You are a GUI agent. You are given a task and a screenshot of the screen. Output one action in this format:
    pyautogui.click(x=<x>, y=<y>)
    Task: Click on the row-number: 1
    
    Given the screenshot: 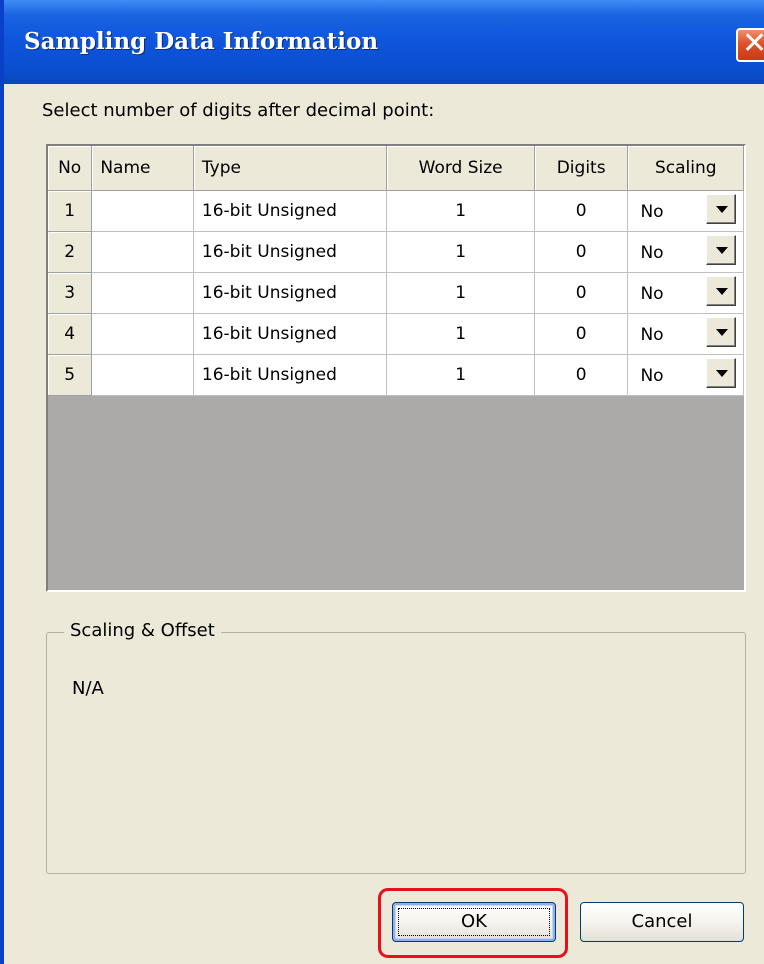 What is the action you would take?
    pyautogui.click(x=70, y=211)
    